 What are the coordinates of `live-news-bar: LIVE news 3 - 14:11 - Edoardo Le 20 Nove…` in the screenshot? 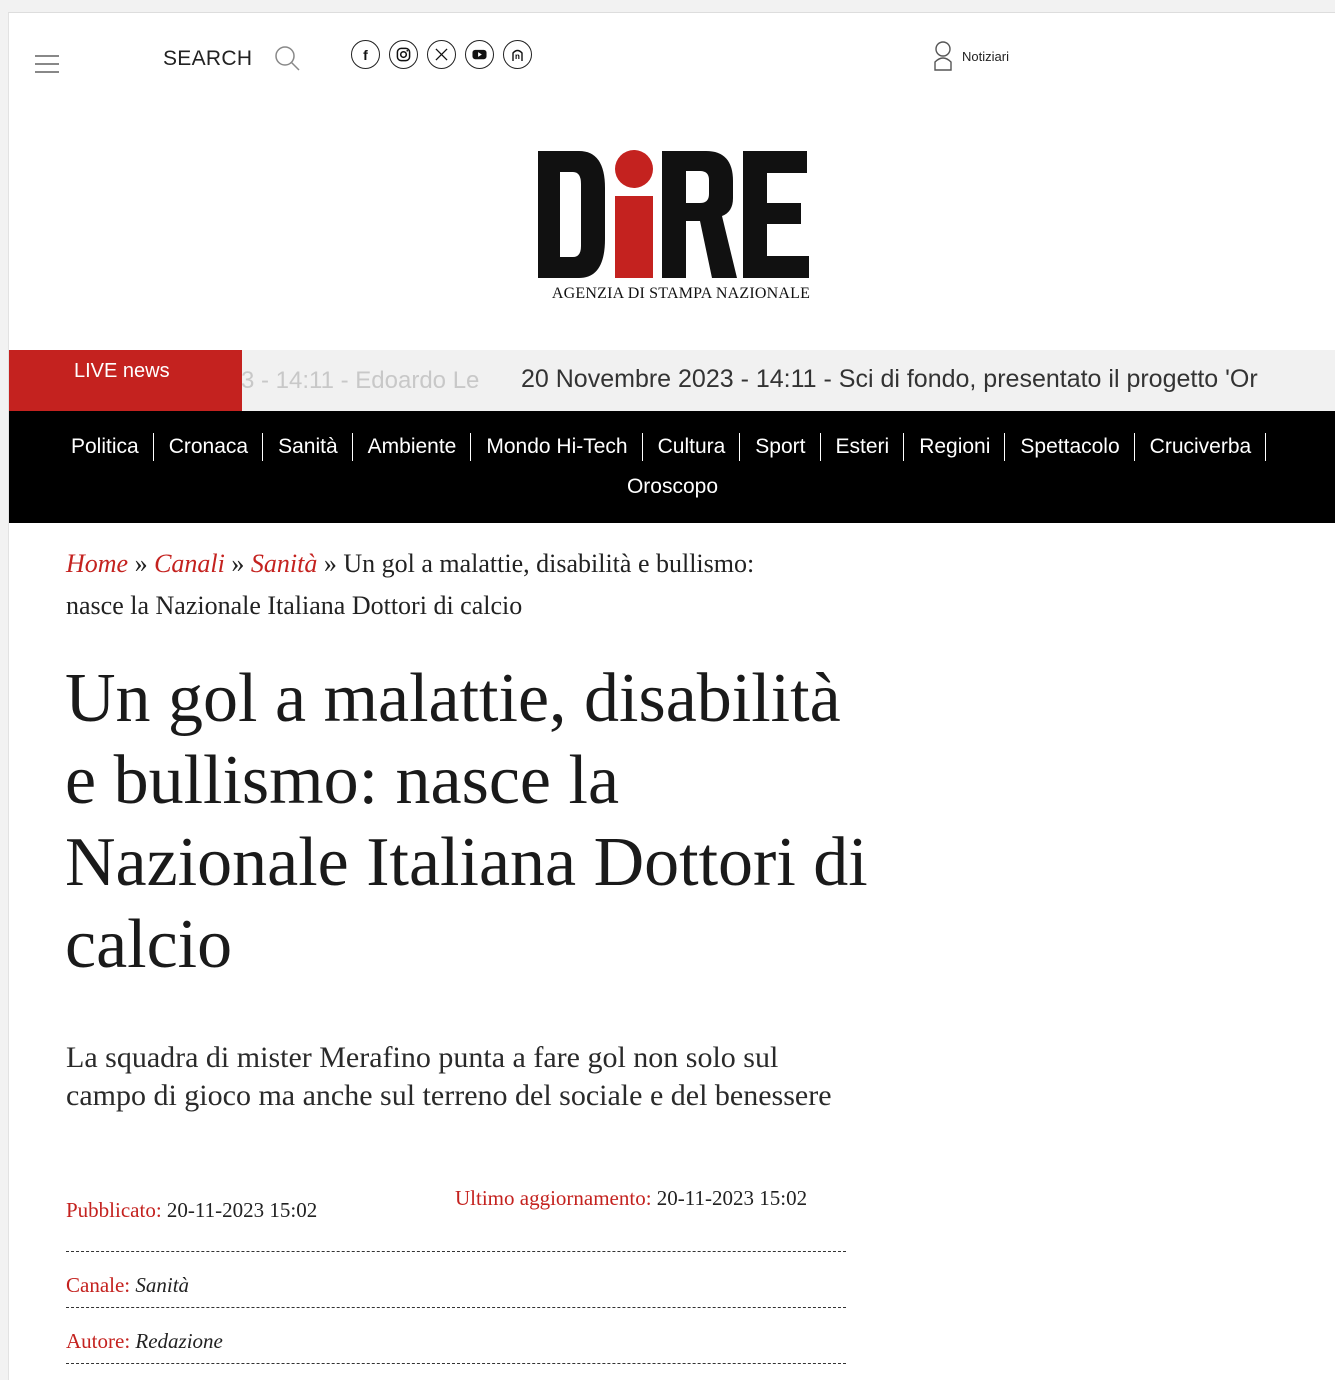 It's located at (672, 380).